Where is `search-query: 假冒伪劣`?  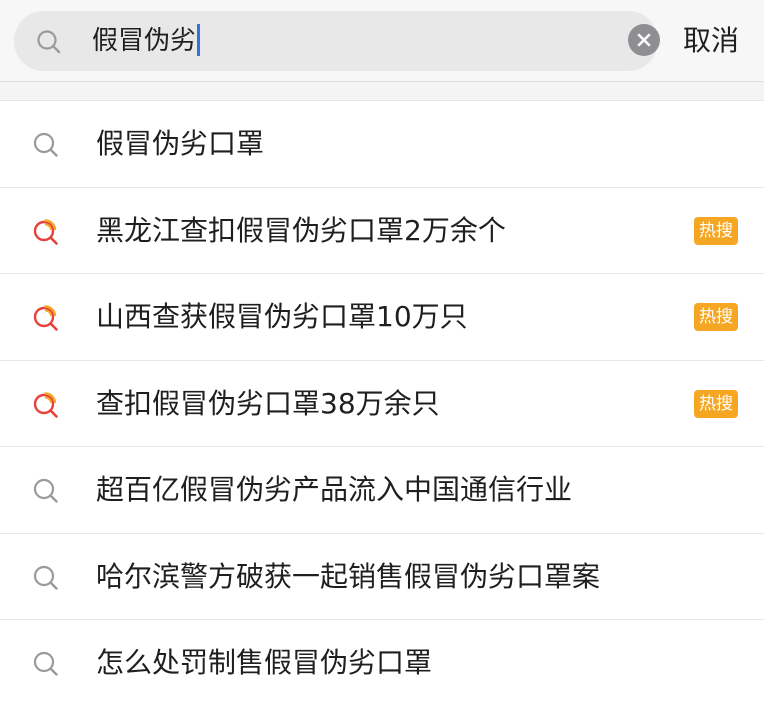
search-query: 假冒伪劣 is located at coordinates (146, 41).